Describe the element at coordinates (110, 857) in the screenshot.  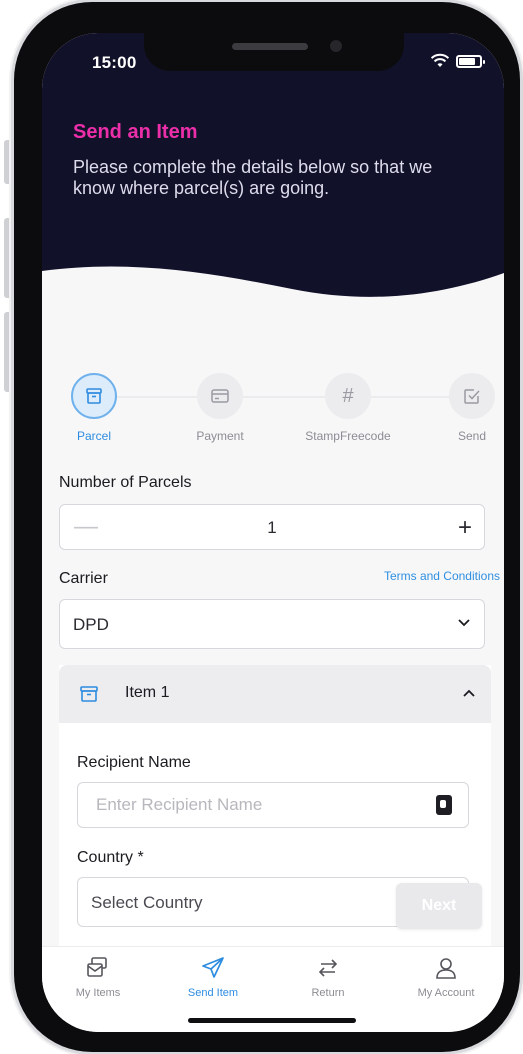
I see `country-label: Country *` at that location.